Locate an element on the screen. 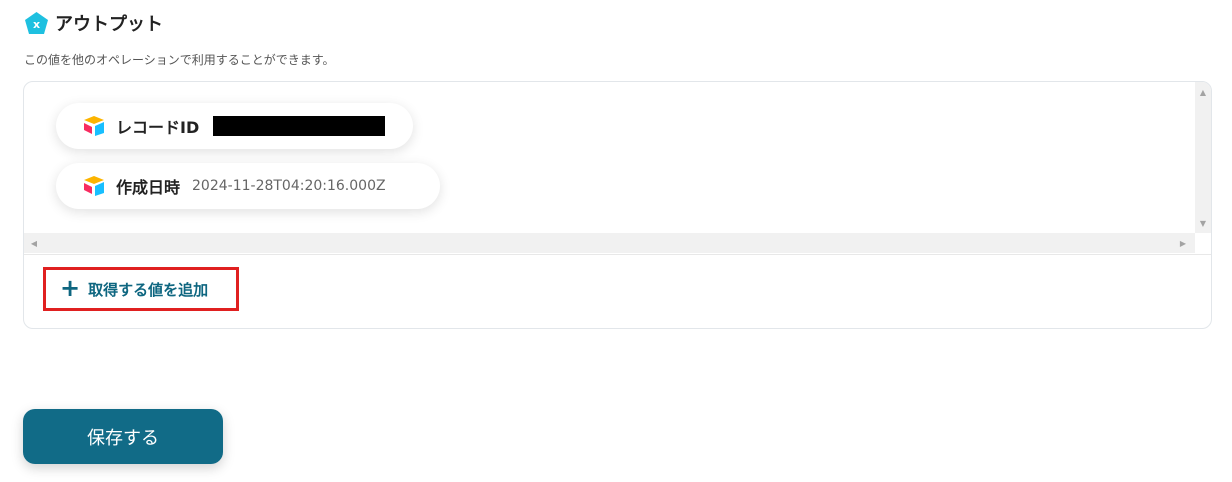  add-output-label: 取得する値を追加 is located at coordinates (148, 289).